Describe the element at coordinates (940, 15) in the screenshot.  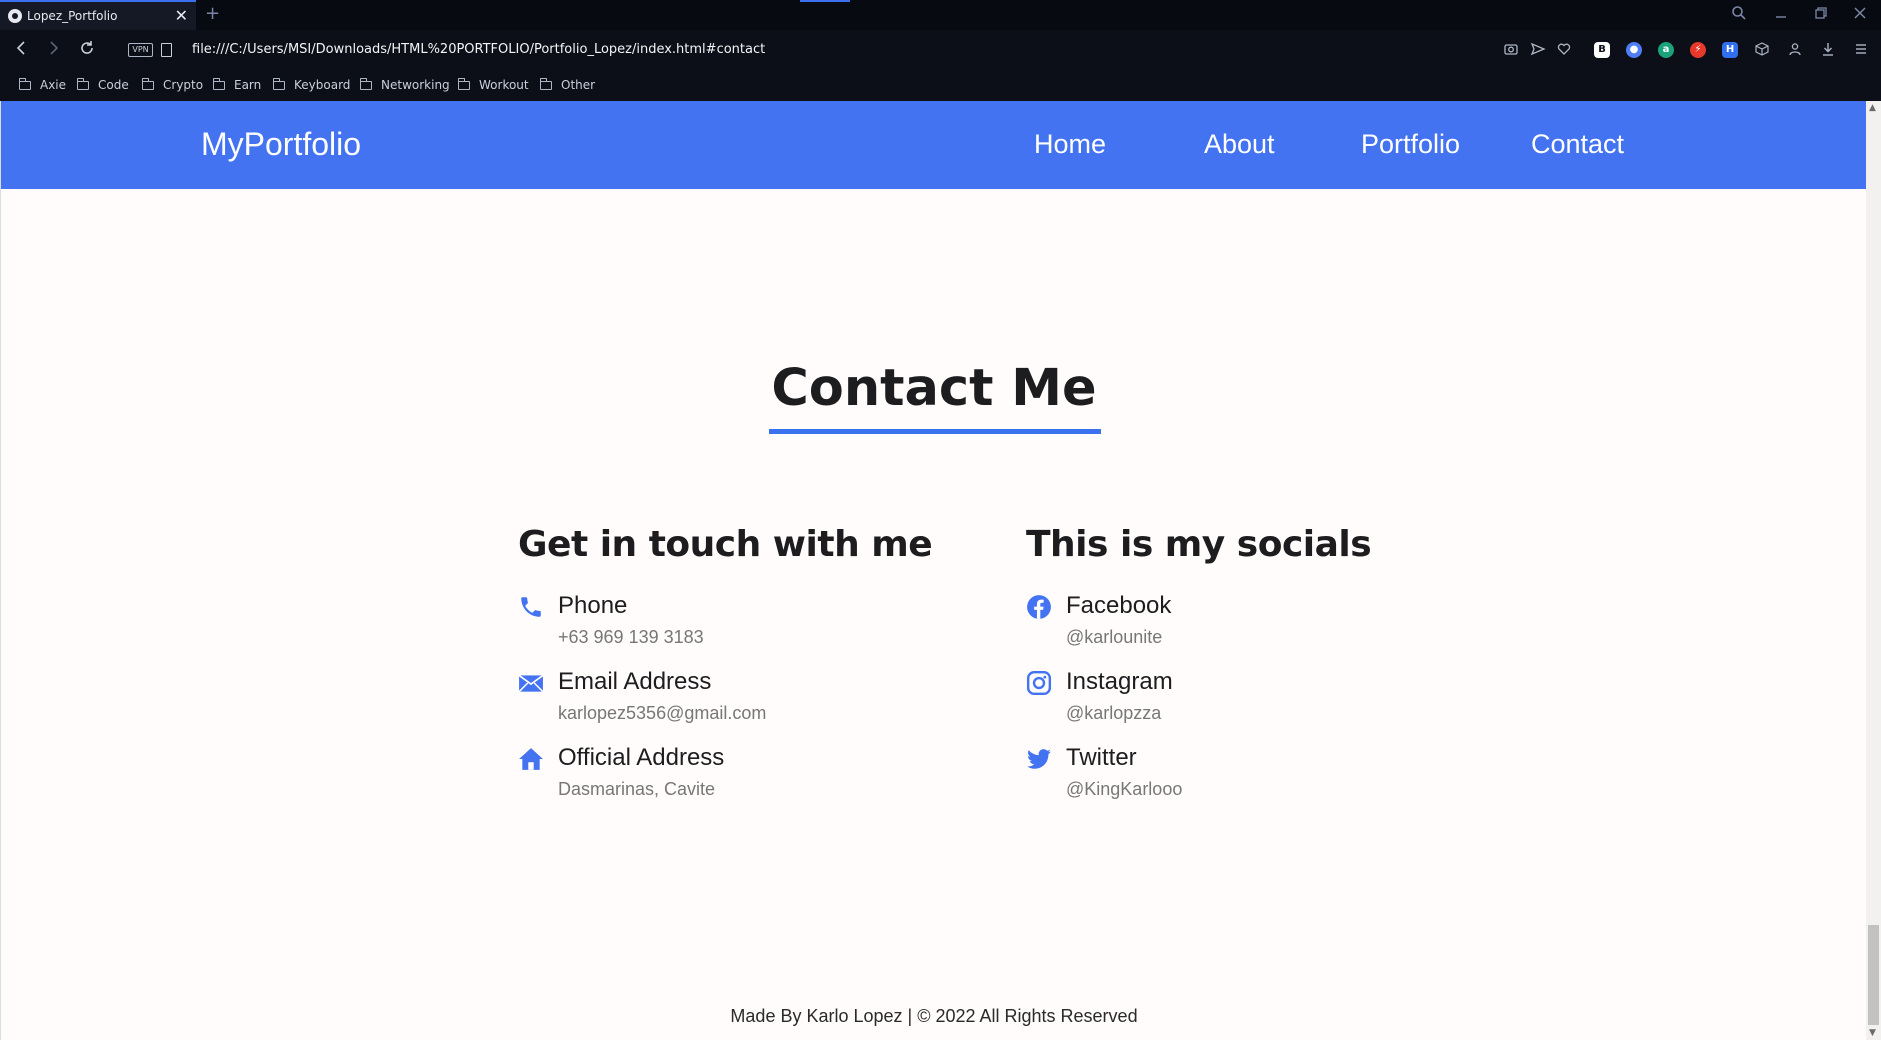
I see `tab-bar: Lopez_Portfolio ✕ +` at that location.